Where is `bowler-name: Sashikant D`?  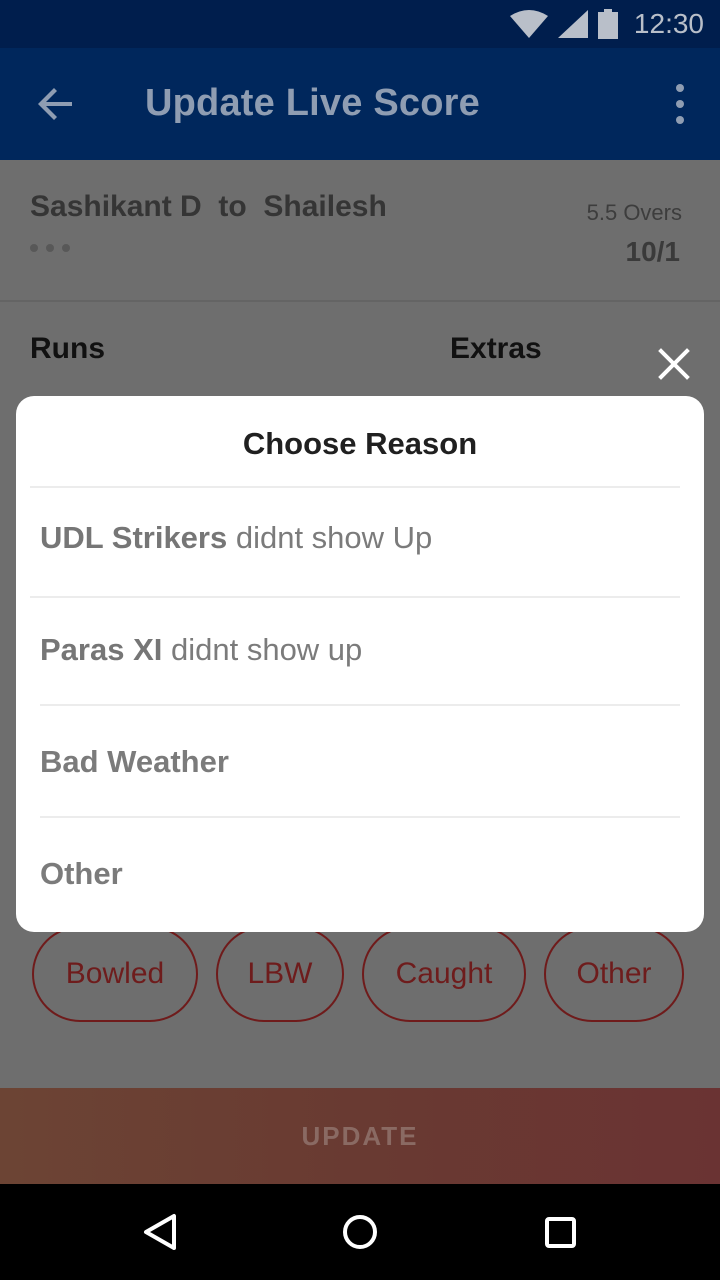 bowler-name: Sashikant D is located at coordinates (116, 206).